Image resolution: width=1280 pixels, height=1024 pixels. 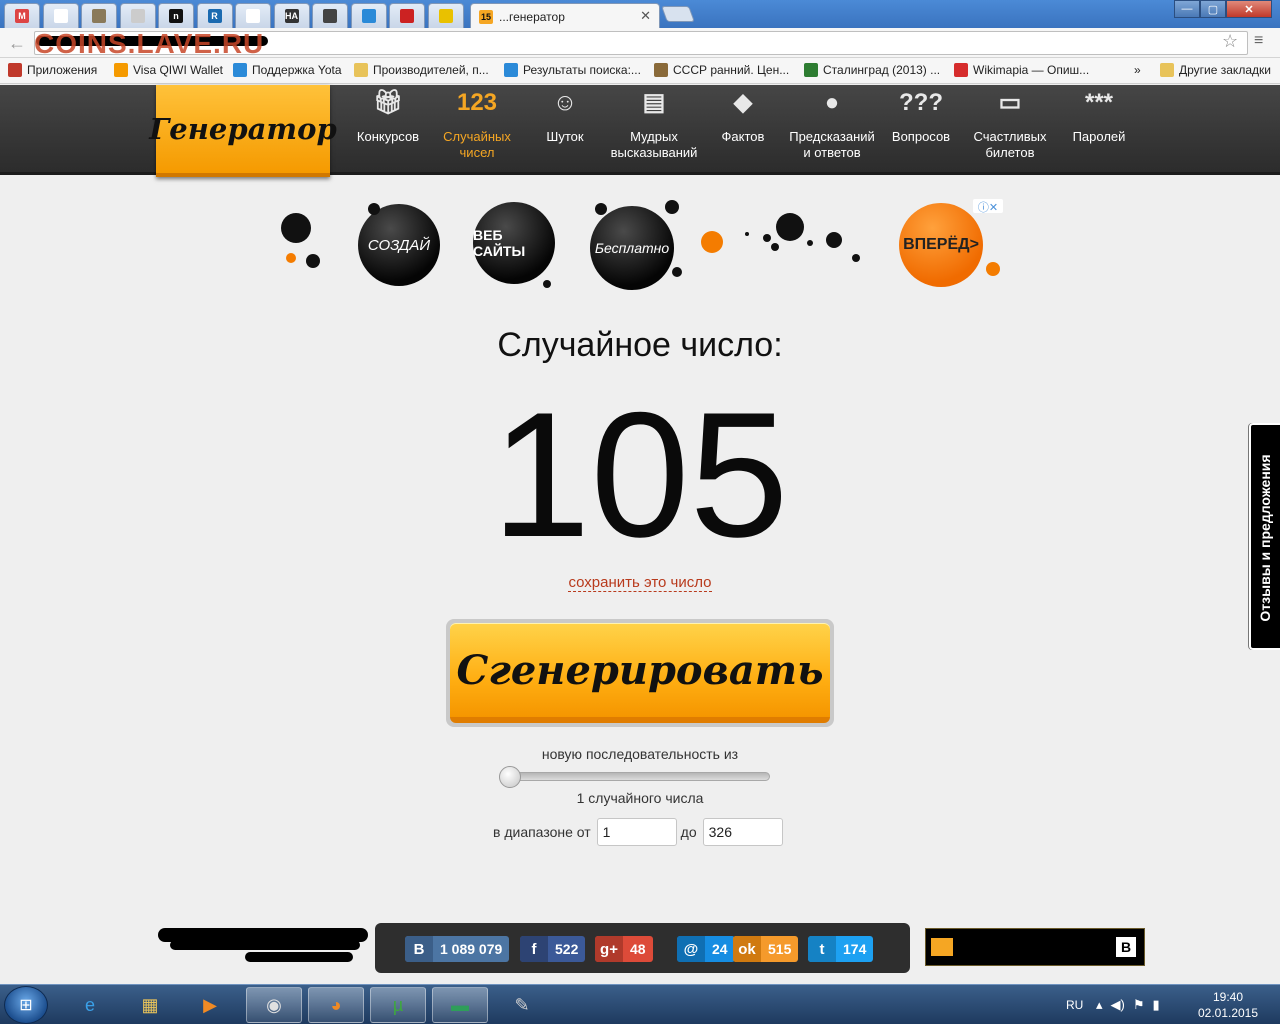 I want to click on close-window-button: ✕, so click(x=1249, y=9).